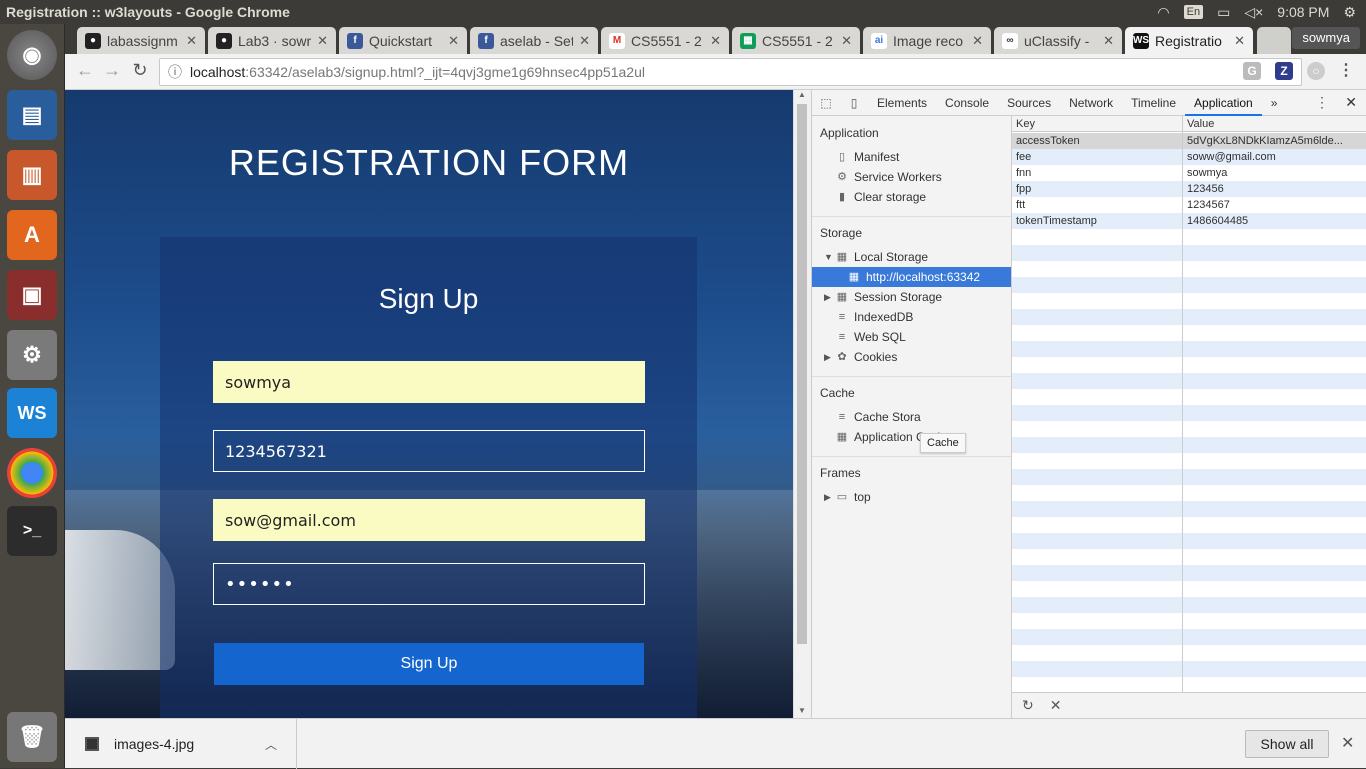  I want to click on page-scrollbar: ▲ ▼, so click(802, 404).